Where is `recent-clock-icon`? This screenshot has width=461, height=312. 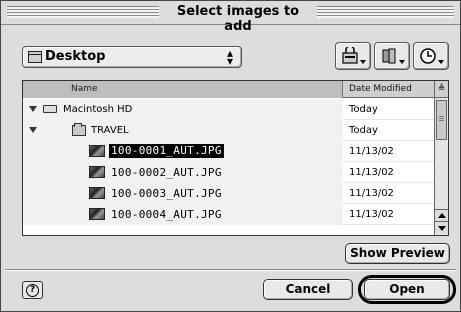 recent-clock-icon is located at coordinates (428, 56).